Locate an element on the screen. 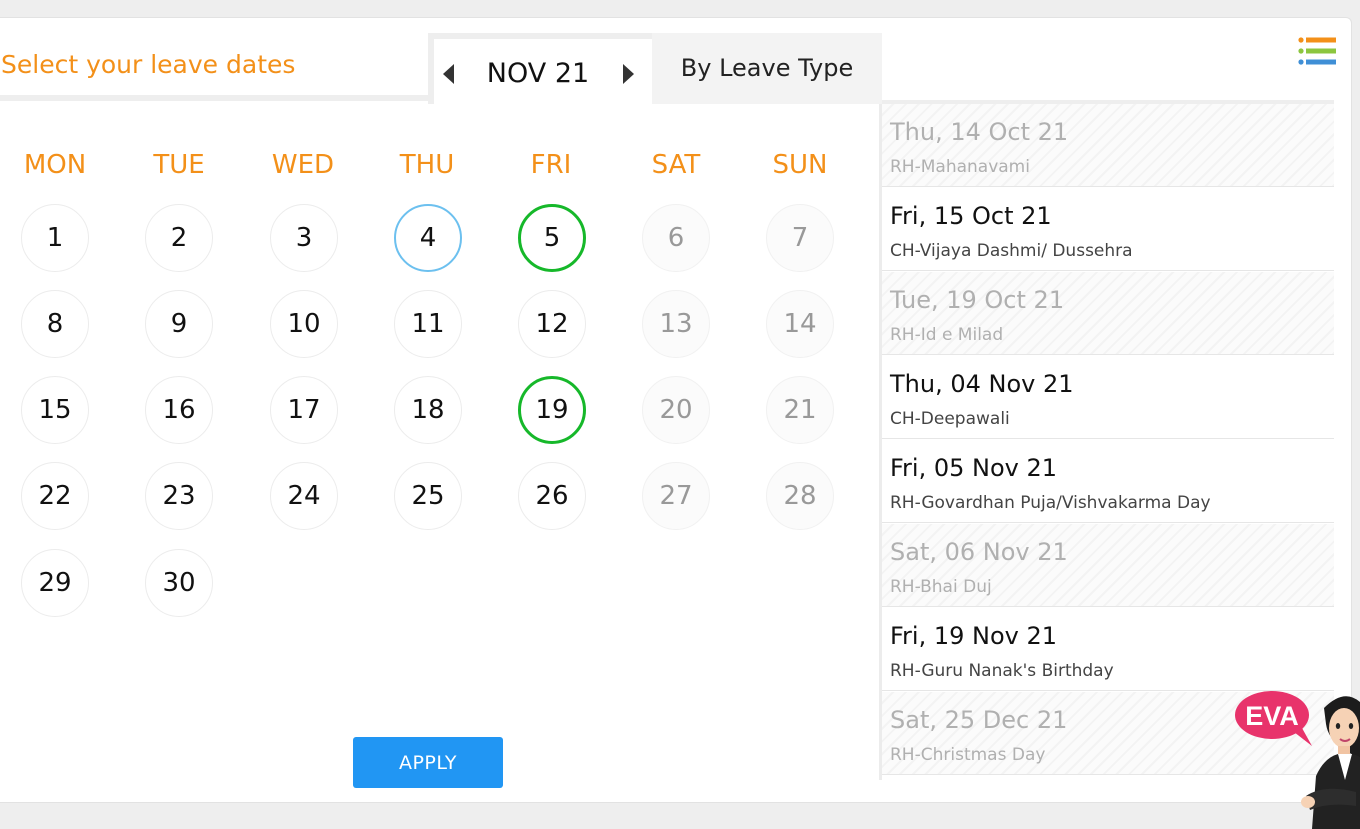 The width and height of the screenshot is (1360, 829). weekday-thu: THU is located at coordinates (427, 165).